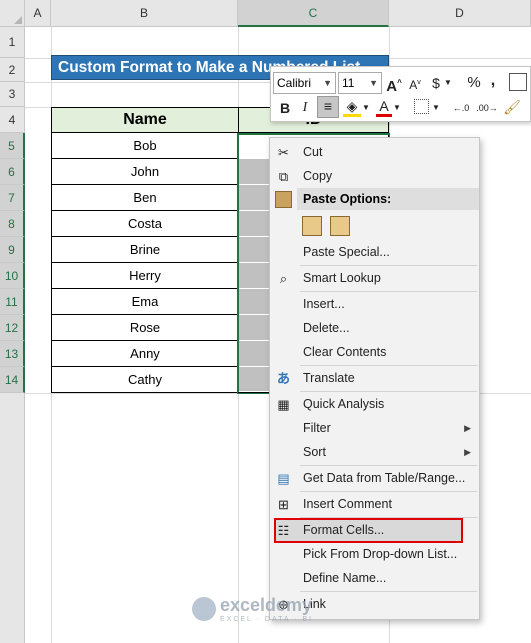 The width and height of the screenshot is (531, 643). I want to click on menu-item-cut: ✂ Cut, so click(374, 152).